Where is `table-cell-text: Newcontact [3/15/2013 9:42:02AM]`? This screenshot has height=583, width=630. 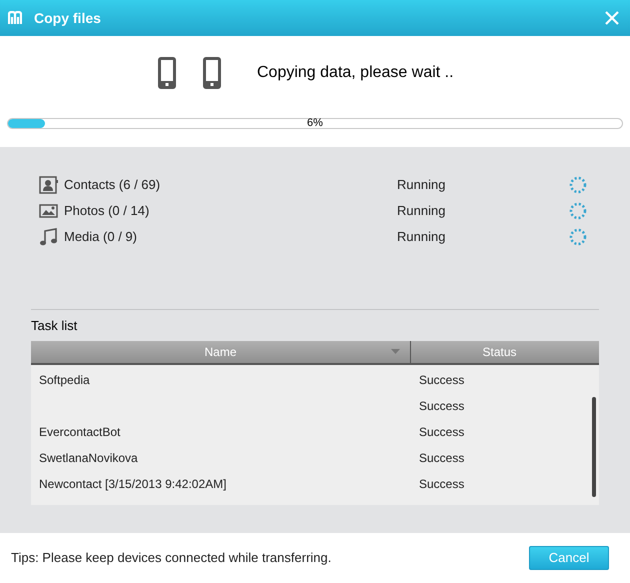
table-cell-text: Newcontact [3/15/2013 9:42:02AM] is located at coordinates (133, 484).